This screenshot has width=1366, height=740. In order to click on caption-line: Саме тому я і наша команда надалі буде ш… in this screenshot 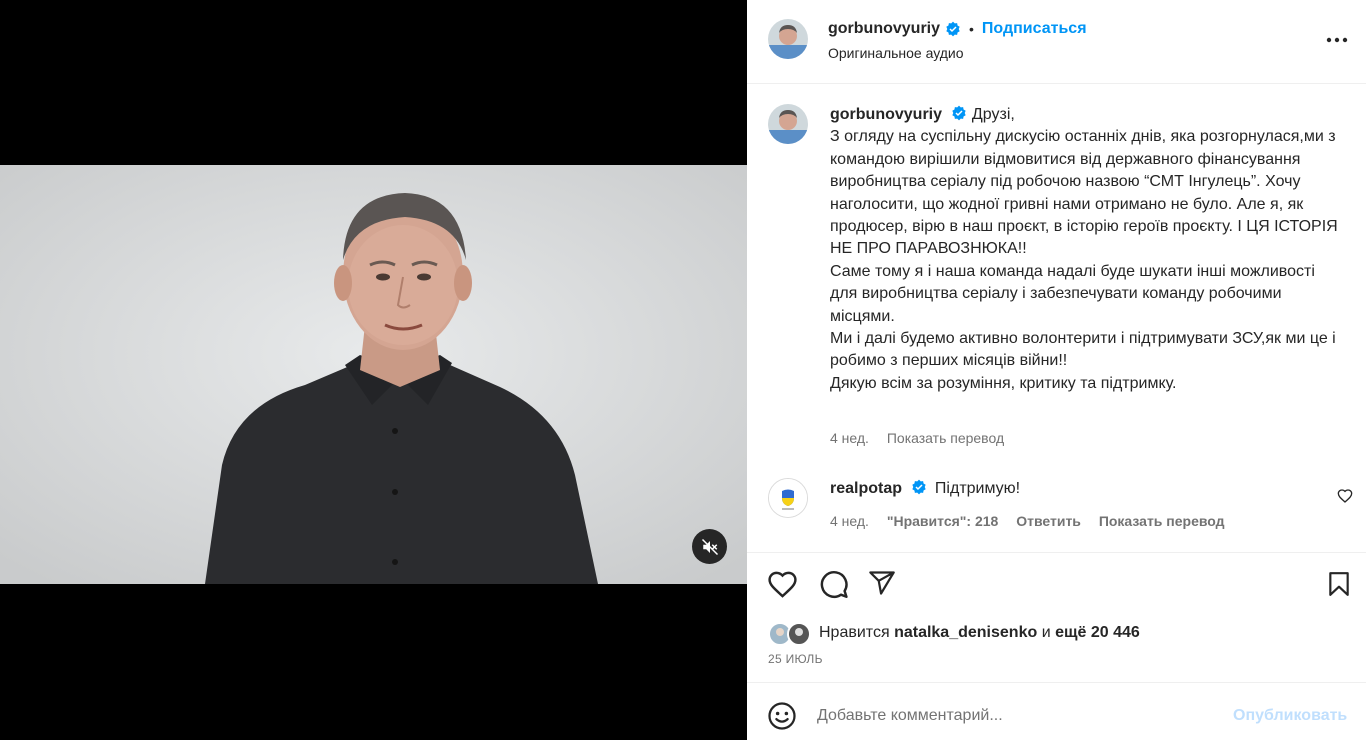, I will do `click(1072, 293)`.